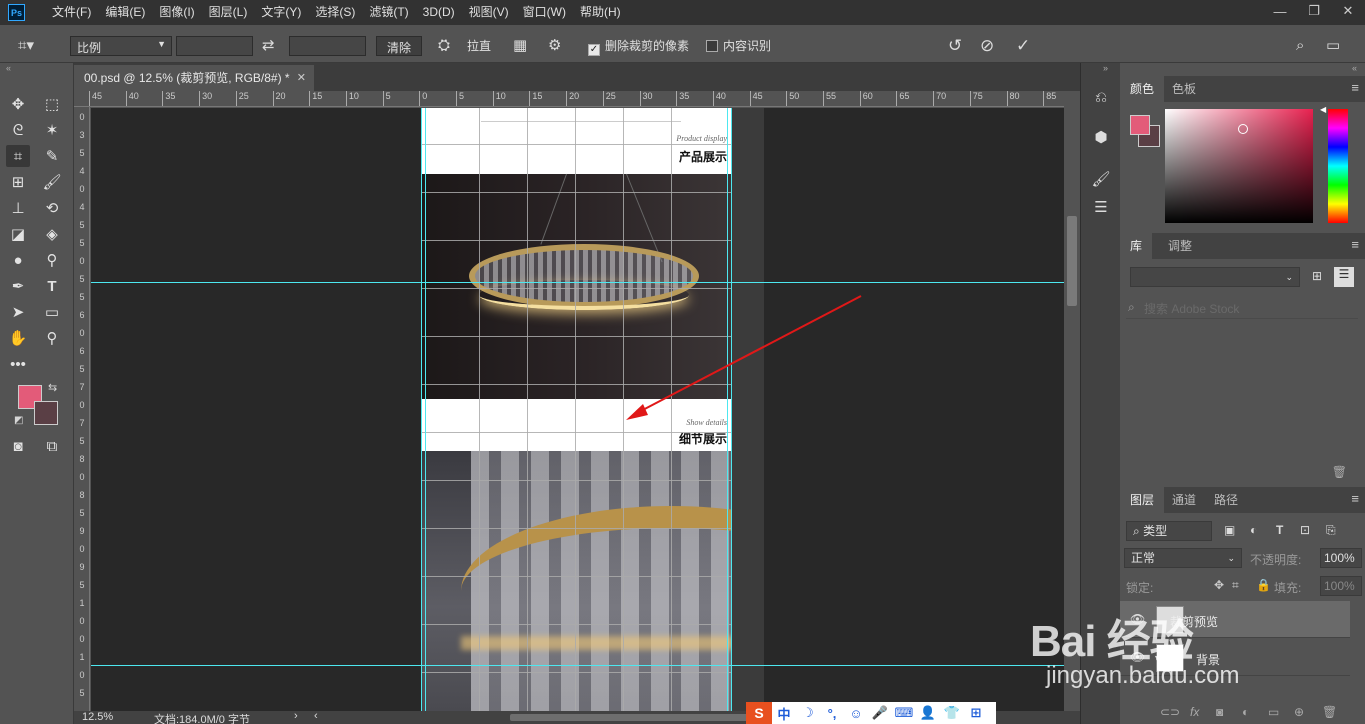 The width and height of the screenshot is (1365, 724). I want to click on new-layer-icon: ⊕, so click(1299, 712).